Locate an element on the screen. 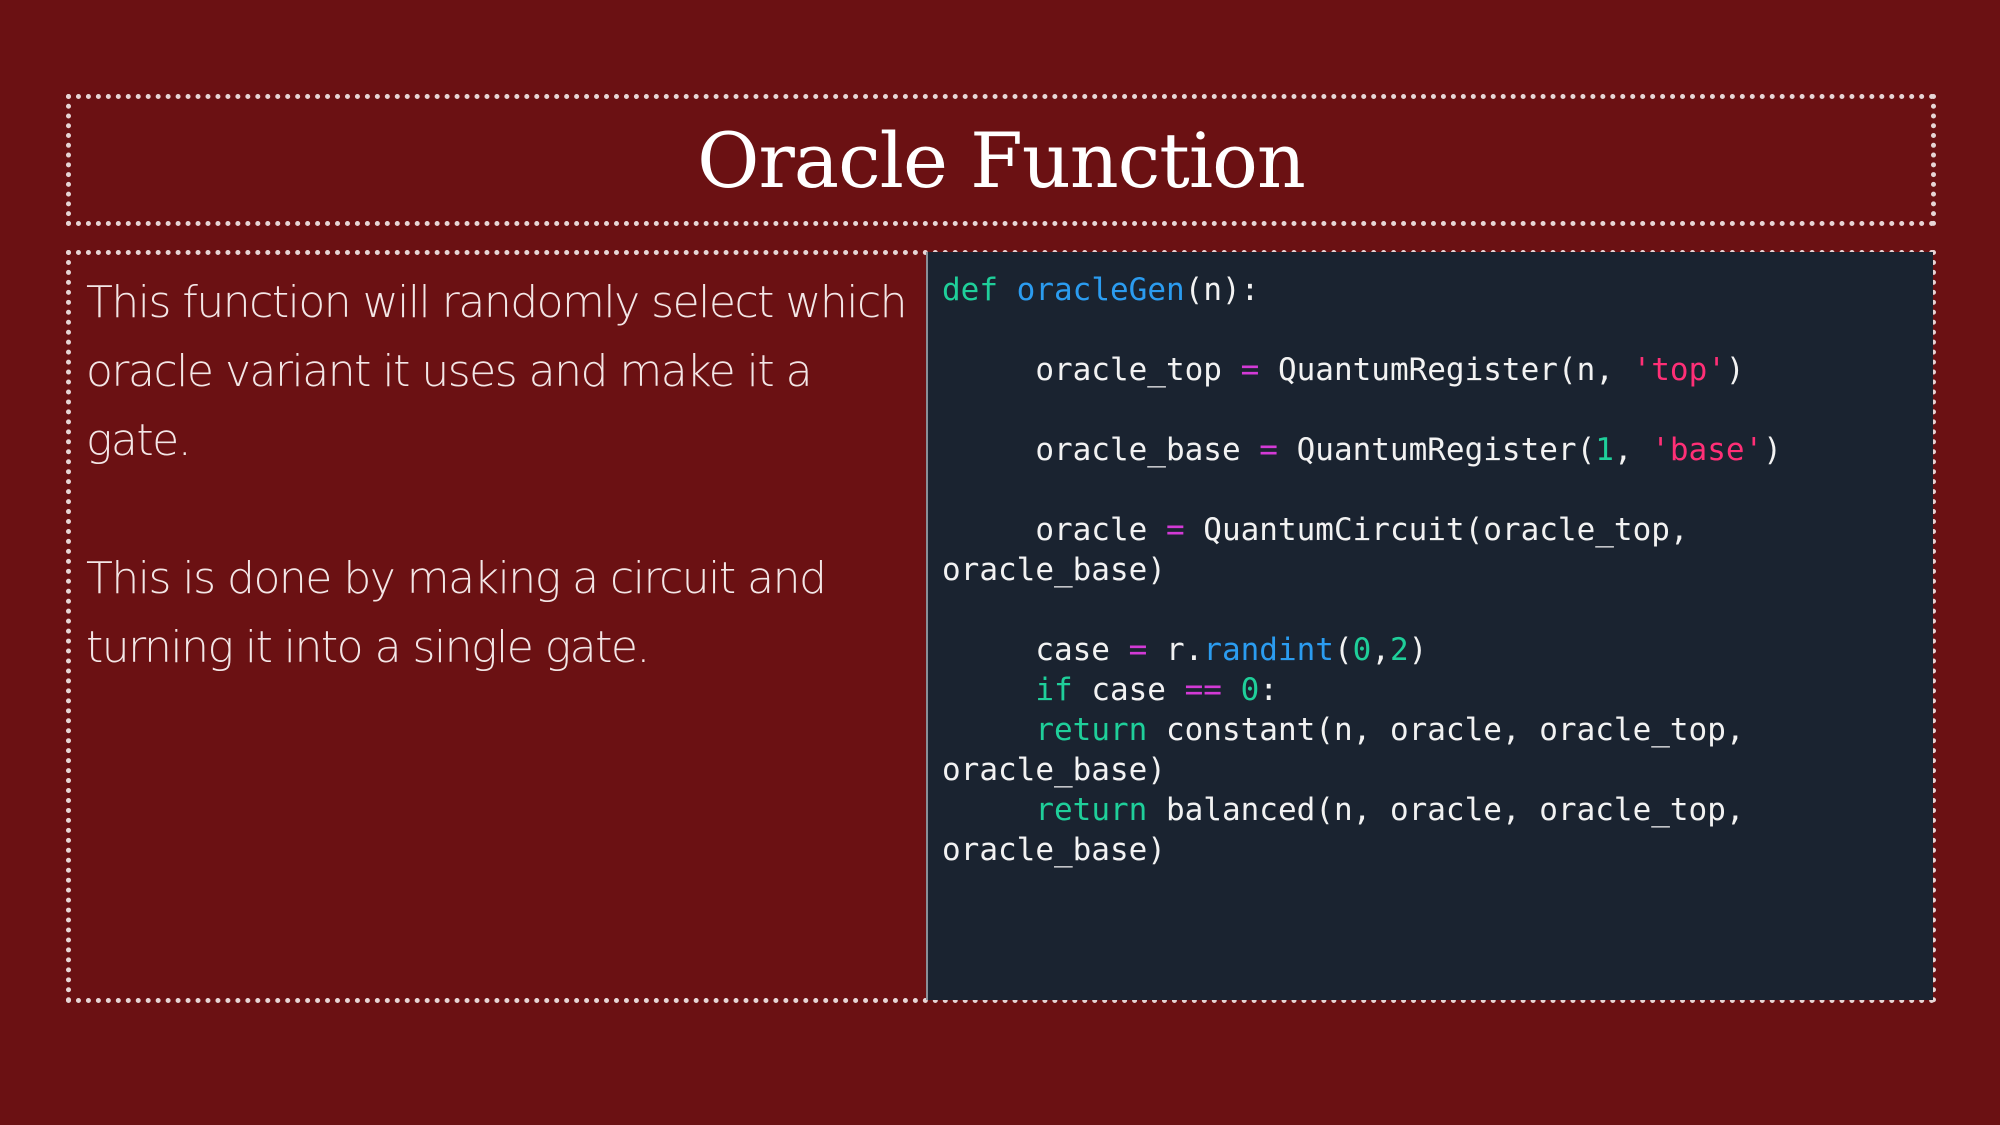 The width and height of the screenshot is (2000, 1125). code-line: return constant(n, oracle, oracle_top, is located at coordinates (1390, 730).